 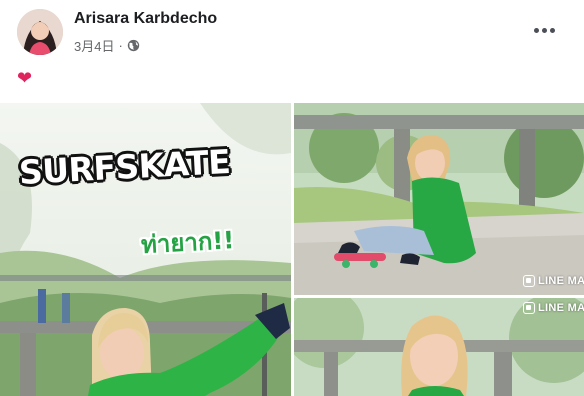 What do you see at coordinates (40, 32) in the screenshot?
I see `author-avatar` at bounding box center [40, 32].